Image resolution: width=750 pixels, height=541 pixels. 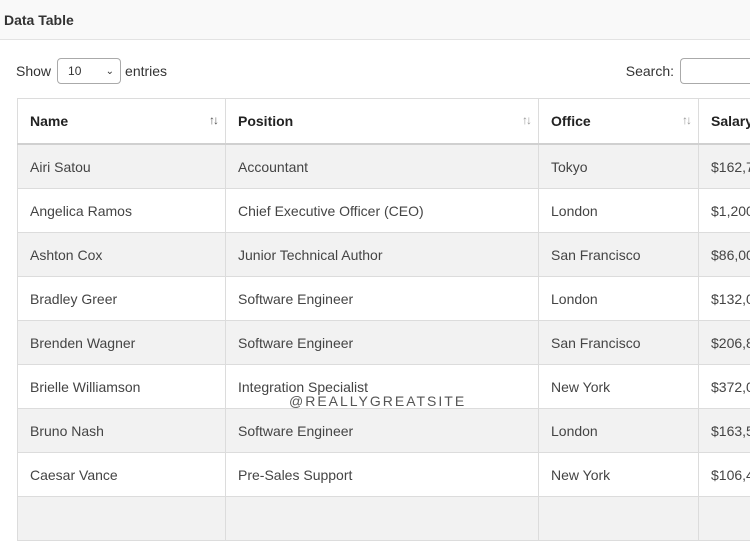 What do you see at coordinates (122, 255) in the screenshot?
I see `cell-name: Ashton Cox` at bounding box center [122, 255].